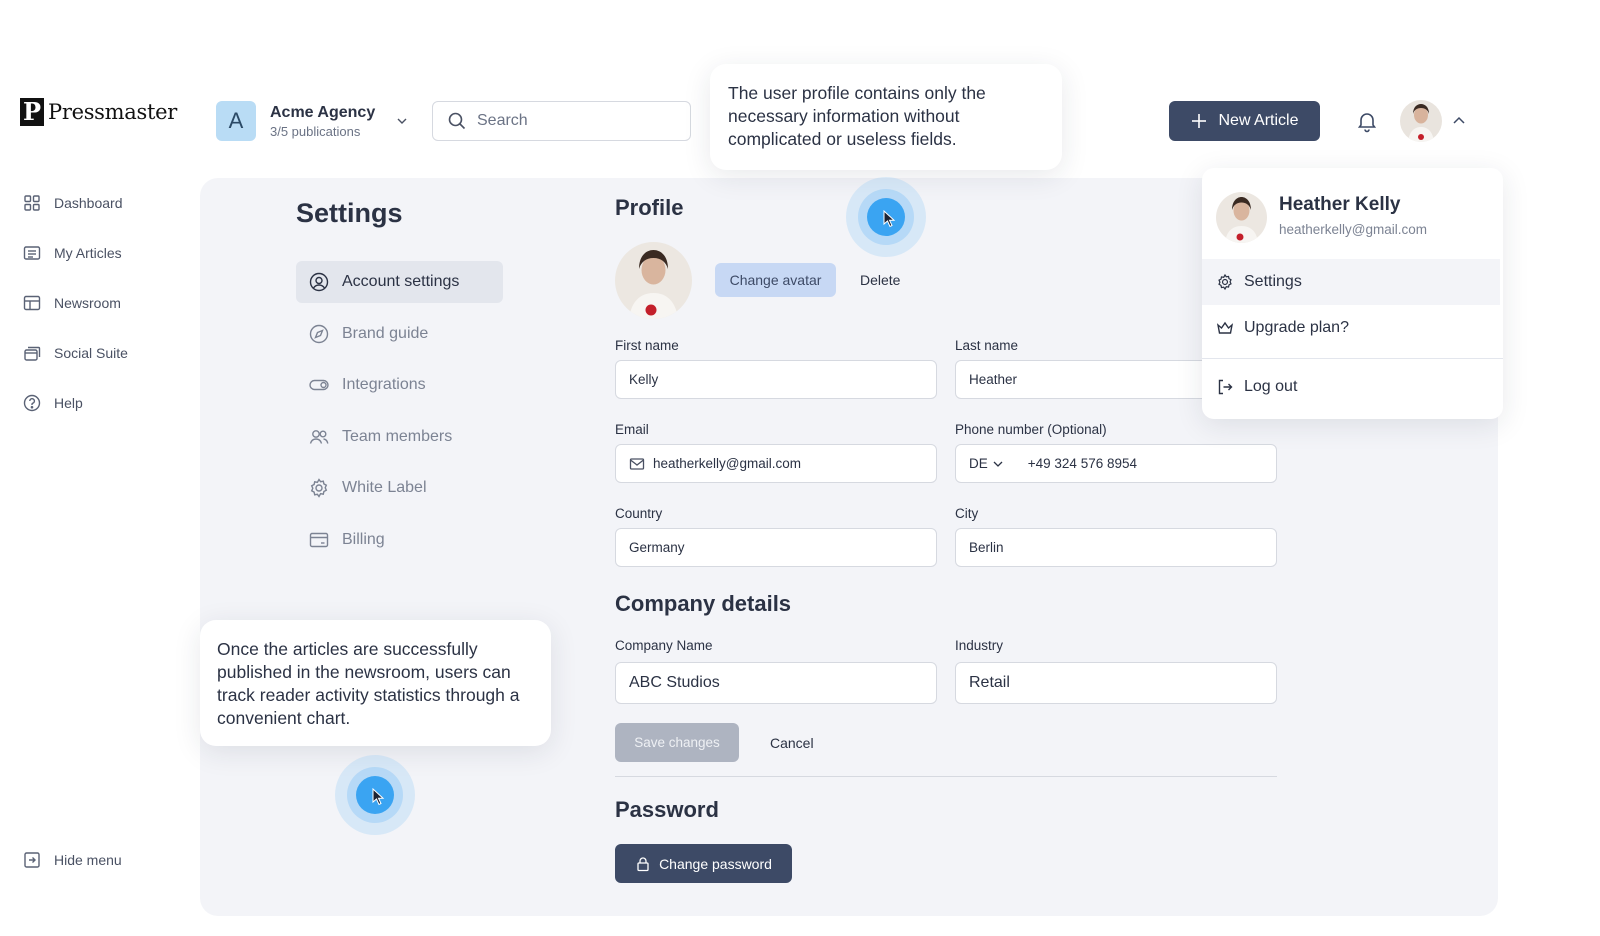 Image resolution: width=1600 pixels, height=936 pixels. What do you see at coordinates (1225, 327) in the screenshot?
I see `crown-icon` at bounding box center [1225, 327].